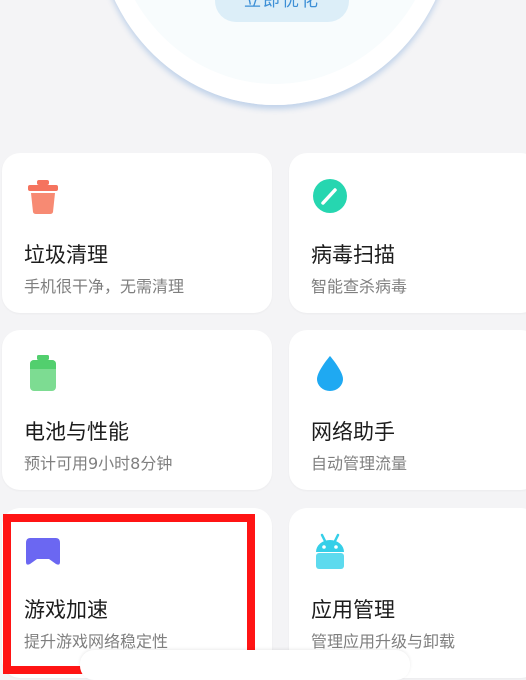  I want to click on scan-gauge-icon, so click(330, 196).